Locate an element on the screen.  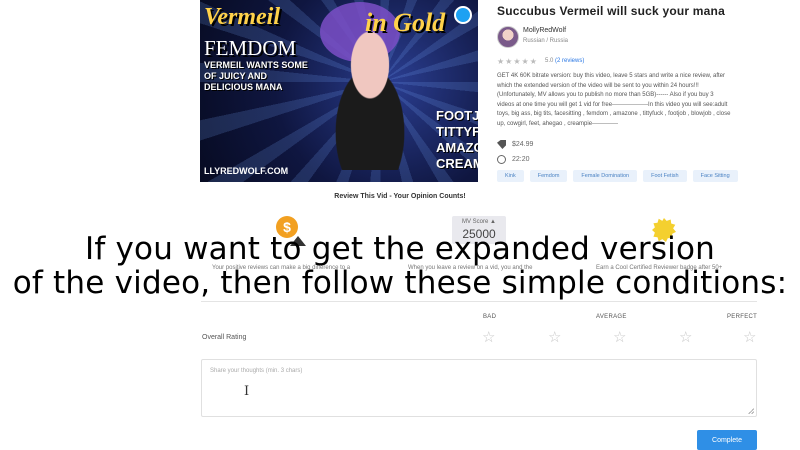
rating-star-3-icon: ☆ is located at coordinates (619, 337).